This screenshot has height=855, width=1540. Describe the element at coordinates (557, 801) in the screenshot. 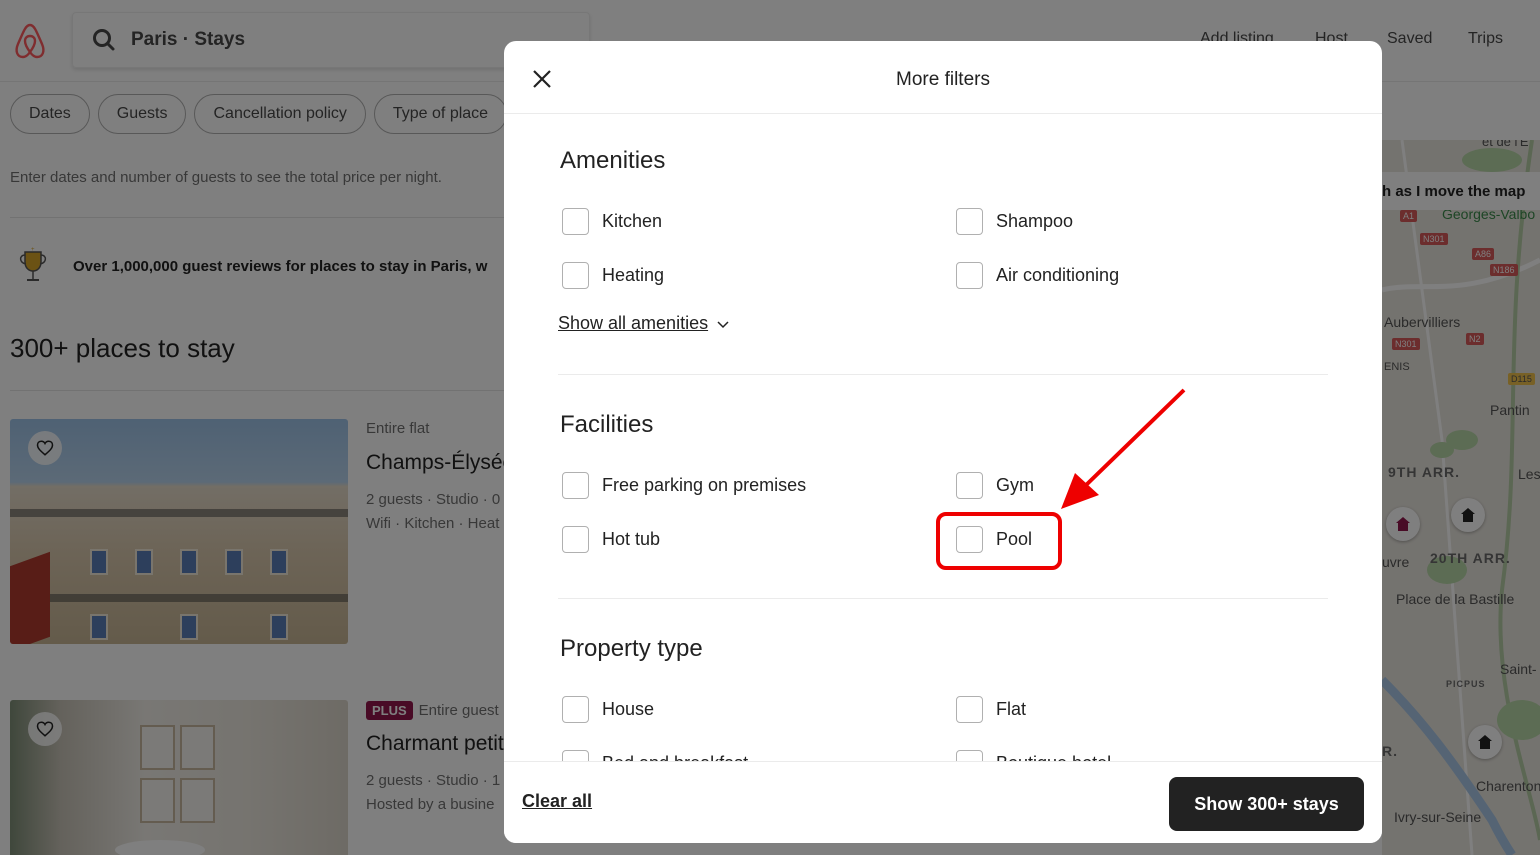

I see `clear-all-button: Clear all` at that location.